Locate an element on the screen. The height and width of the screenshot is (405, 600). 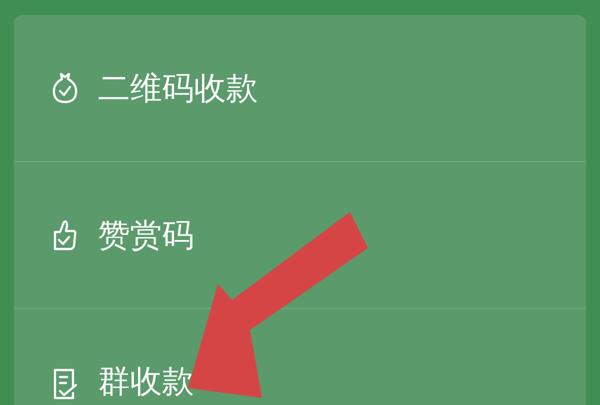
menu-label: 赞赏码 is located at coordinates (146, 235).